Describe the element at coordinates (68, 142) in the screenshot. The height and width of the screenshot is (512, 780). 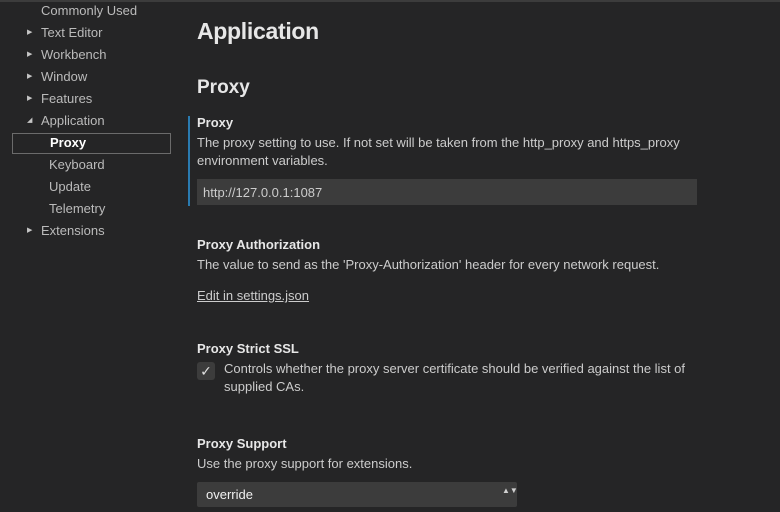
I see `tree-item-label: Proxy` at that location.